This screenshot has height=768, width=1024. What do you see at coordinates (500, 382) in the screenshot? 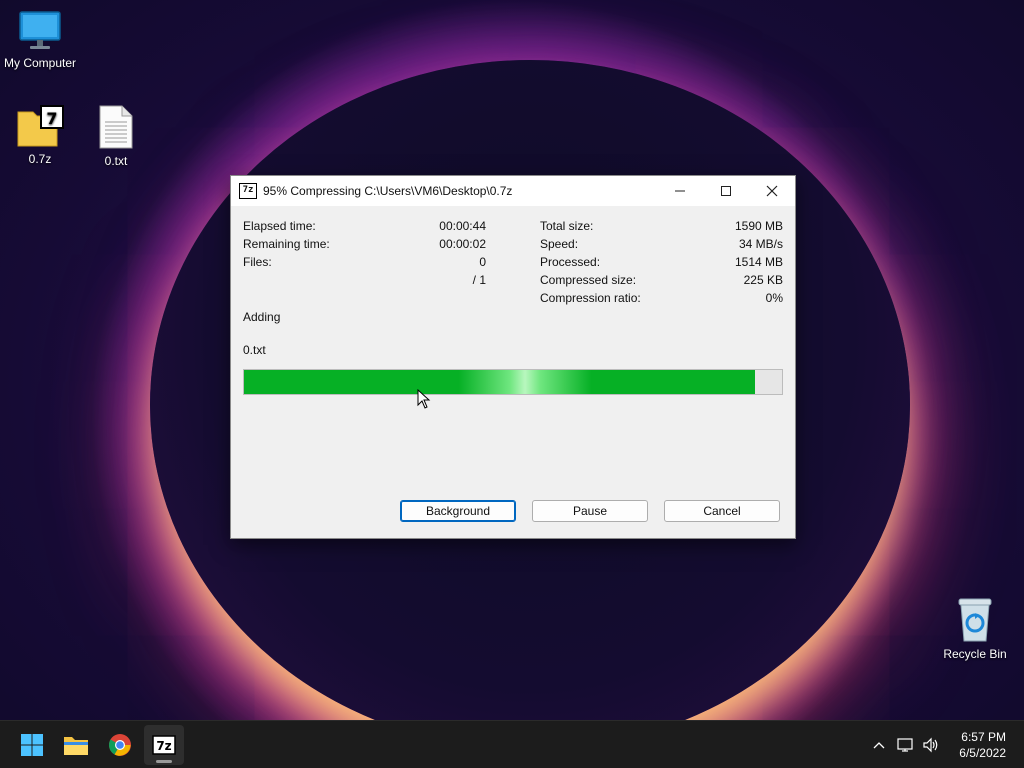
I see `progress-bar-fill` at bounding box center [500, 382].